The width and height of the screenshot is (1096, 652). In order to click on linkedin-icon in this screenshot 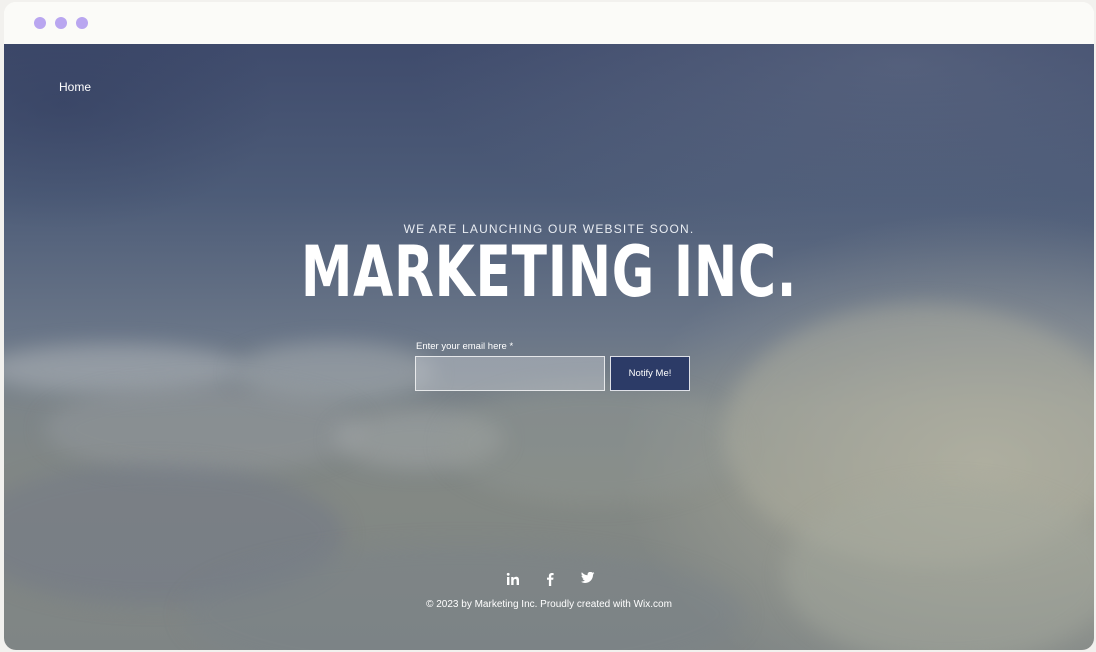, I will do `click(513, 580)`.